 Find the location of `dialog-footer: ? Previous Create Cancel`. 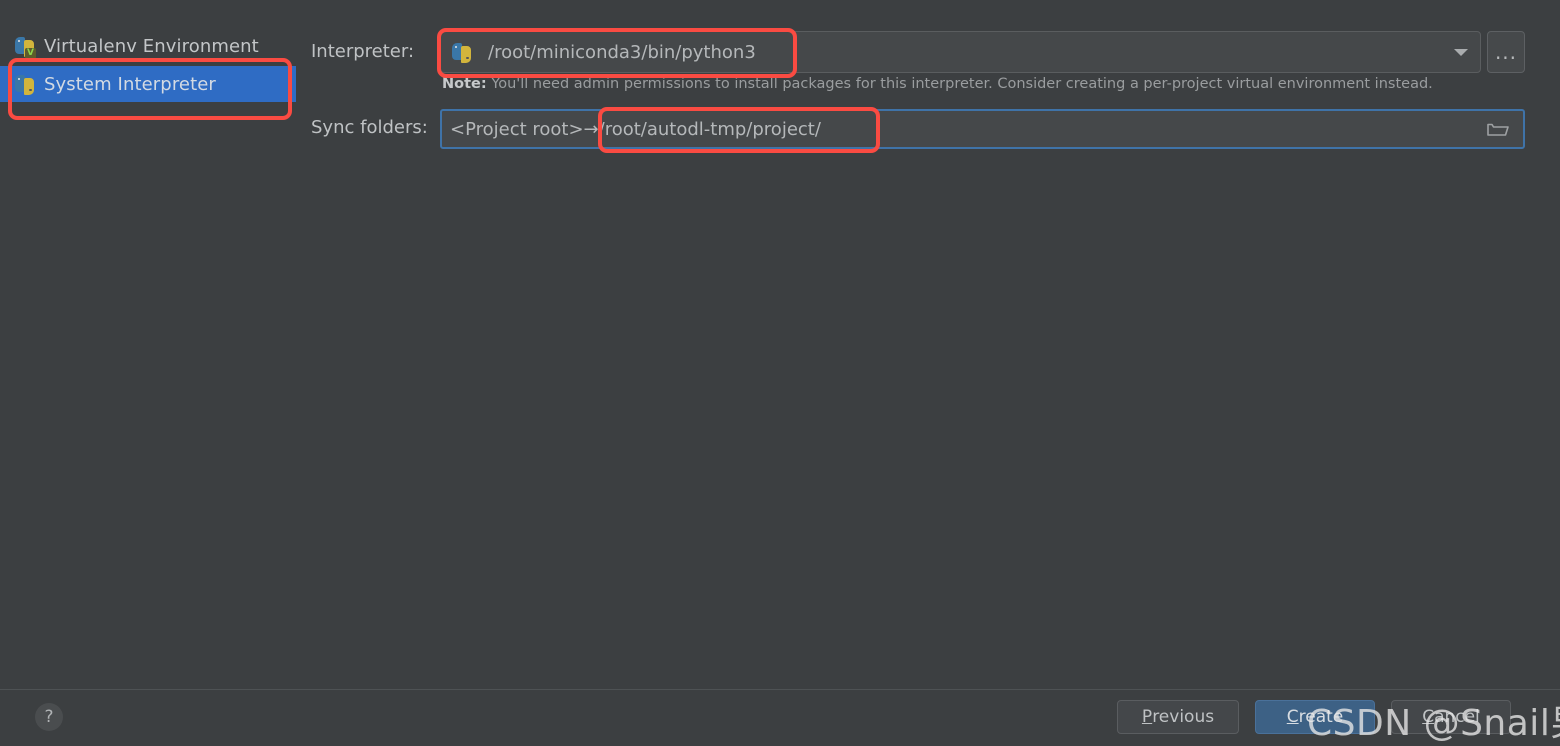

dialog-footer: ? Previous Create Cancel is located at coordinates (780, 716).